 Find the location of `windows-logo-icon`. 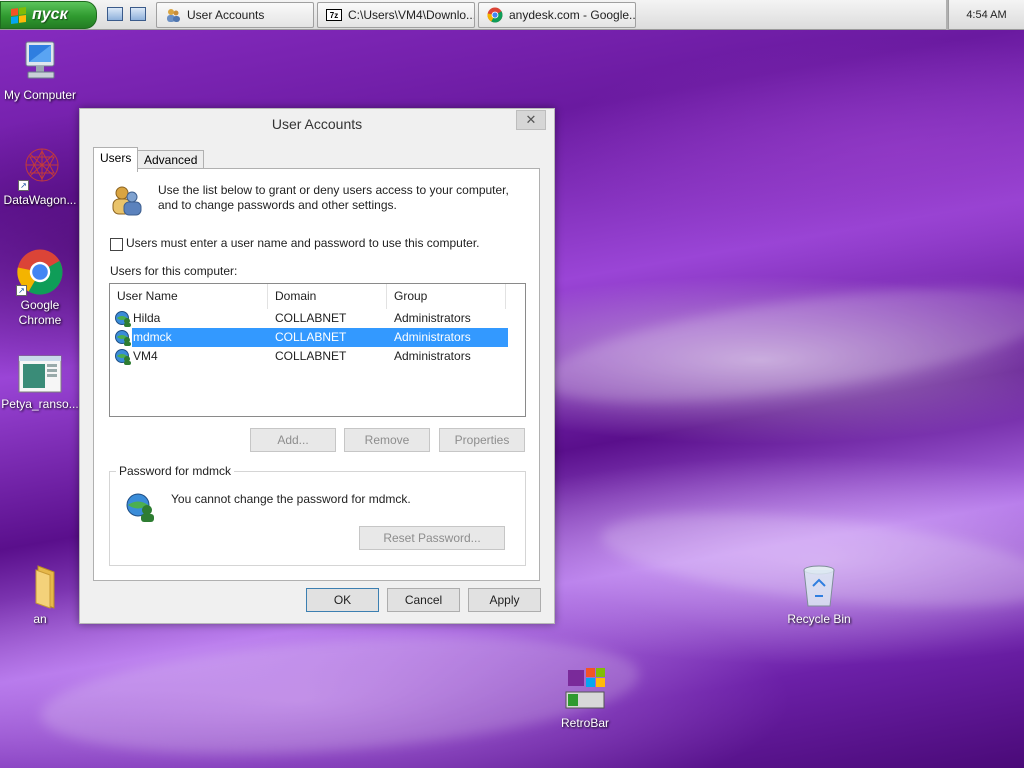

windows-logo-icon is located at coordinates (18, 15).